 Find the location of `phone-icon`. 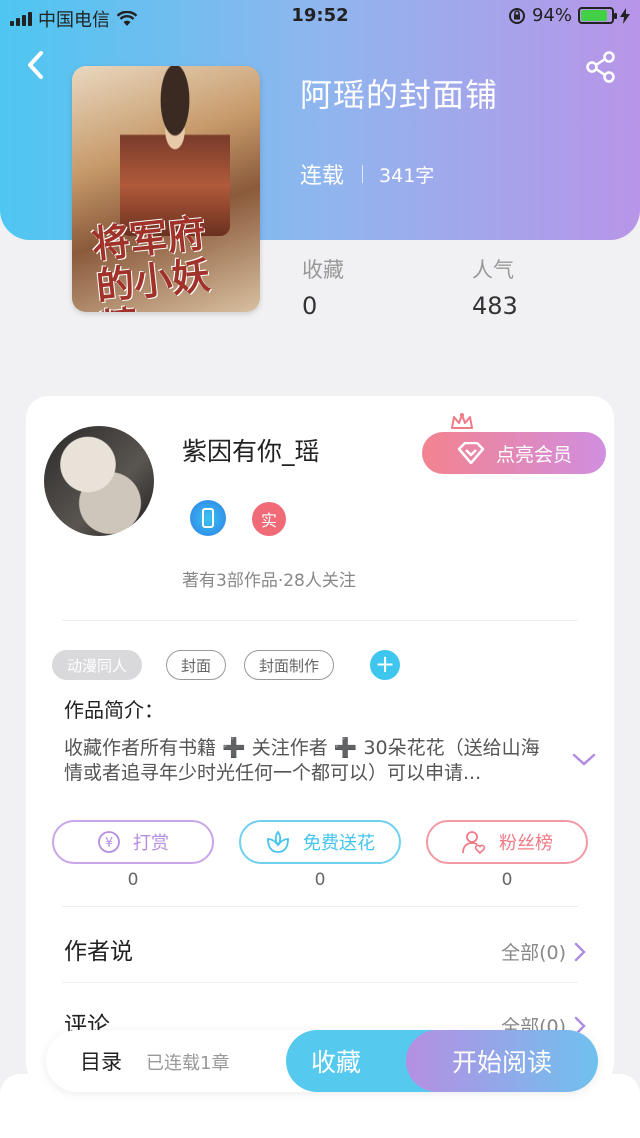

phone-icon is located at coordinates (208, 518).